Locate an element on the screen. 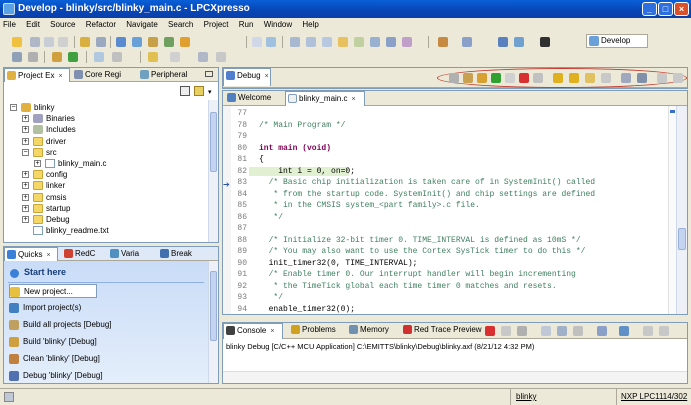 This screenshot has width=691, height=405. tab-blinky-main-c: blinky_main.c × is located at coordinates (325, 98).